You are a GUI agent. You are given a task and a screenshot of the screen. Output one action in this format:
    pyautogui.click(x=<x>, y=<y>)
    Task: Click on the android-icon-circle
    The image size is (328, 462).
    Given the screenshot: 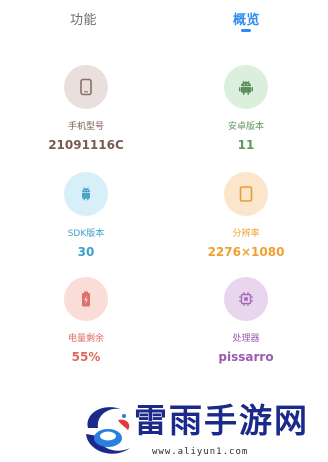 What is the action you would take?
    pyautogui.click(x=246, y=87)
    